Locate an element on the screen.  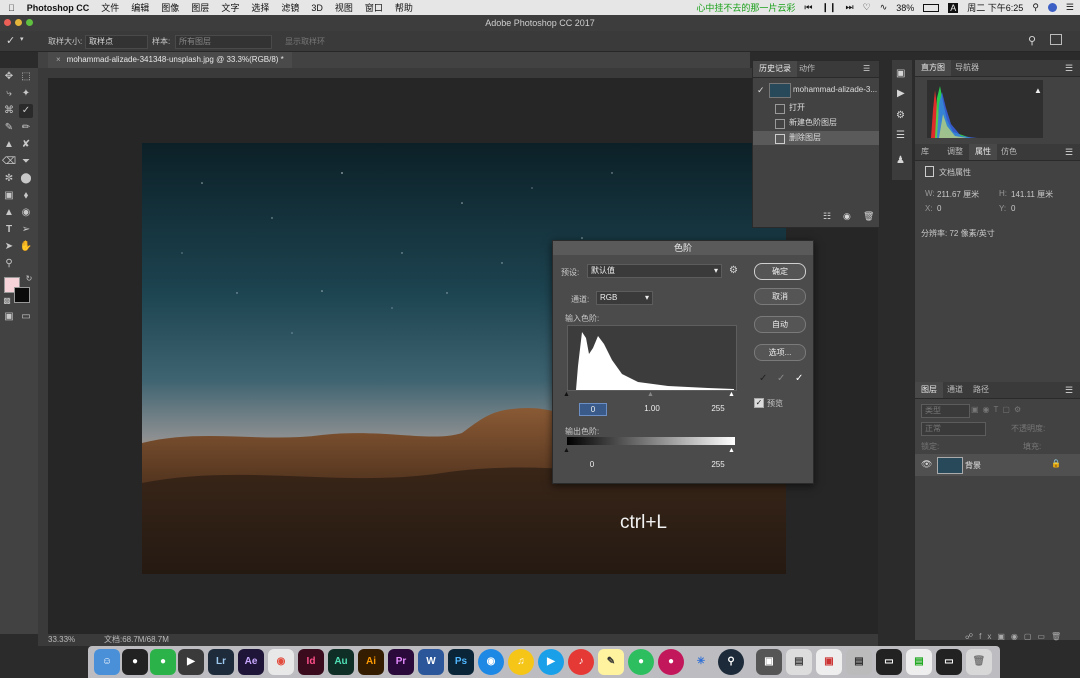
zoom-level: 33.33% is located at coordinates (61, 640).